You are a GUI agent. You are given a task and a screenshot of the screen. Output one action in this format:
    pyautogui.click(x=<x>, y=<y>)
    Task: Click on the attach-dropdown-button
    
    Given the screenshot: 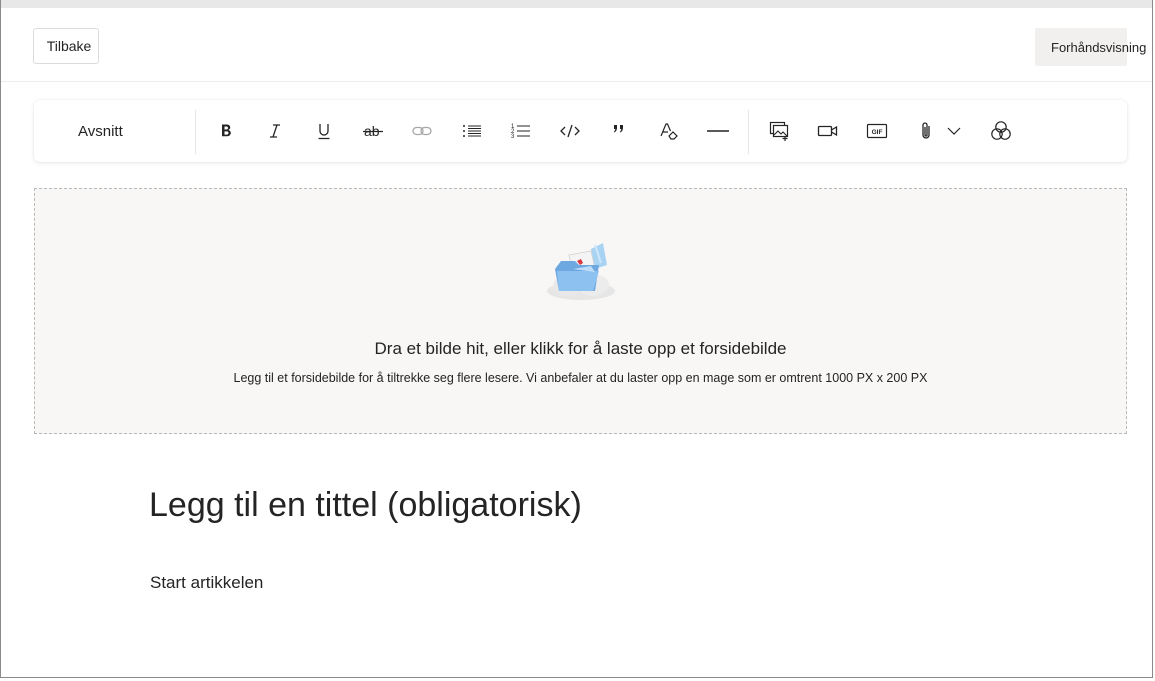 What is the action you would take?
    pyautogui.click(x=954, y=131)
    